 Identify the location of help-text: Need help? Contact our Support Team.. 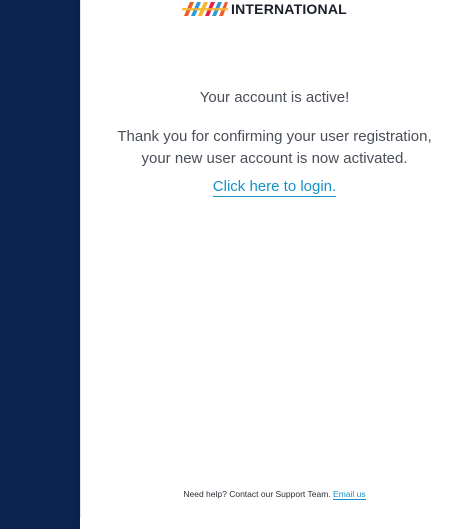
(257, 494).